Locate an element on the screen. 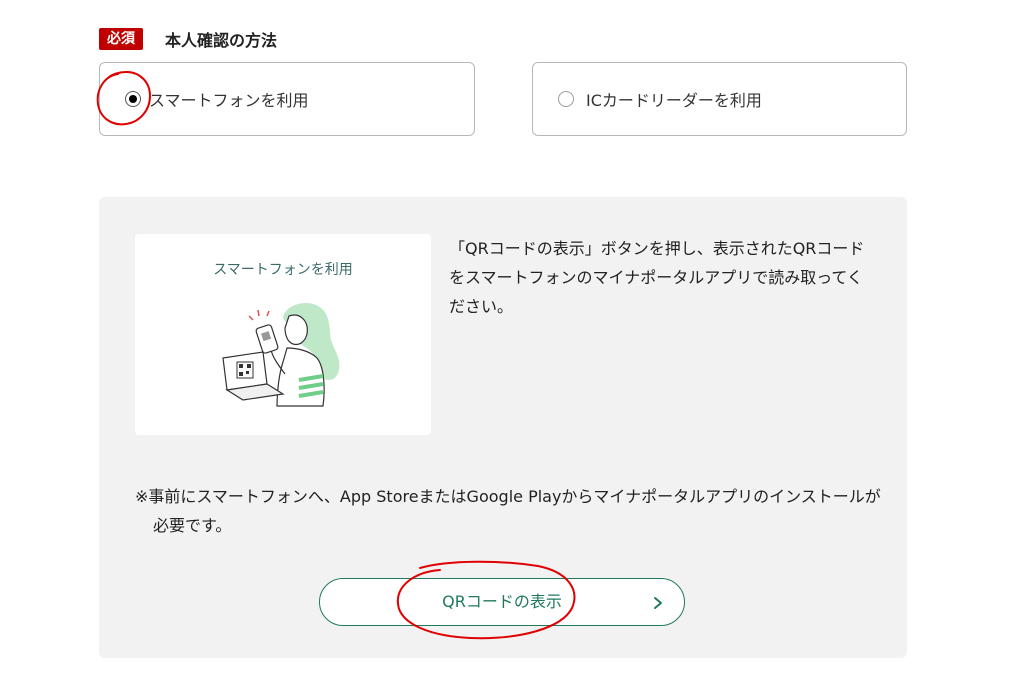 The height and width of the screenshot is (678, 1024). smartphone-qr-illustration is located at coordinates (281, 355).